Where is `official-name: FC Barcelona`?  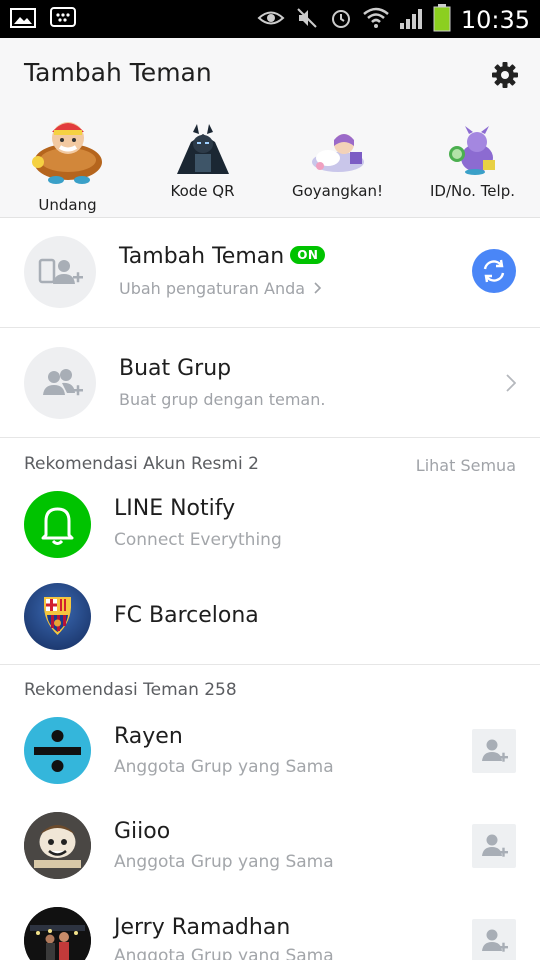 official-name: FC Barcelona is located at coordinates (186, 615).